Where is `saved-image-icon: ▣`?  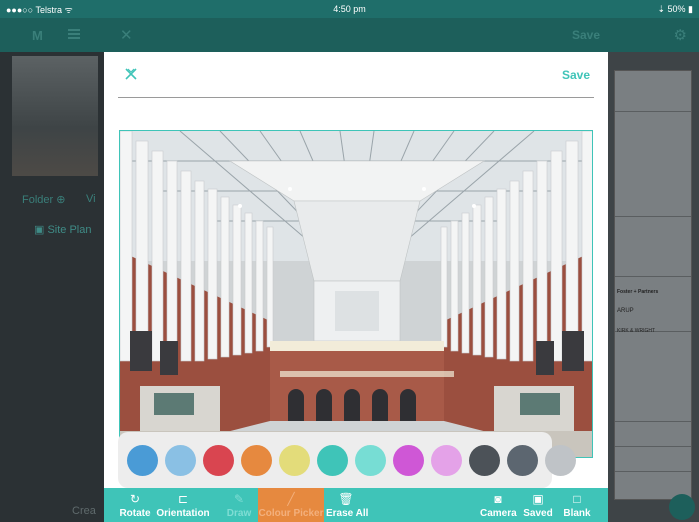
saved-image-icon: ▣ is located at coordinates (538, 499).